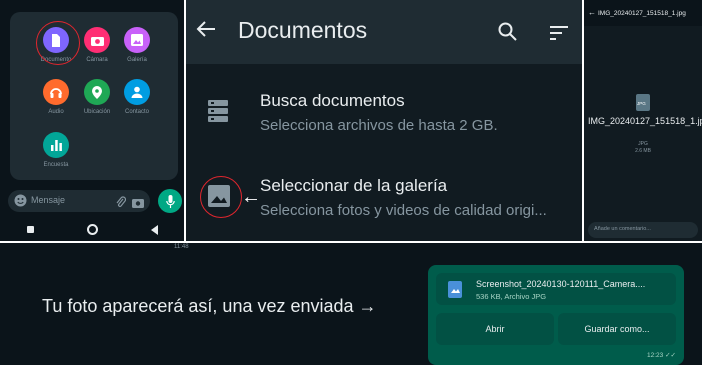  Describe the element at coordinates (137, 92) in the screenshot. I see `person-icon` at that location.